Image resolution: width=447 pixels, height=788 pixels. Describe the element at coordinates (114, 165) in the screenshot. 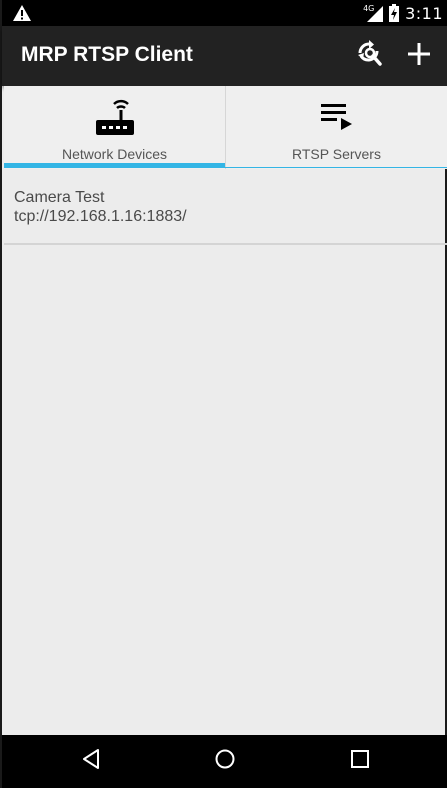

I see `selected-tab-indicator` at that location.